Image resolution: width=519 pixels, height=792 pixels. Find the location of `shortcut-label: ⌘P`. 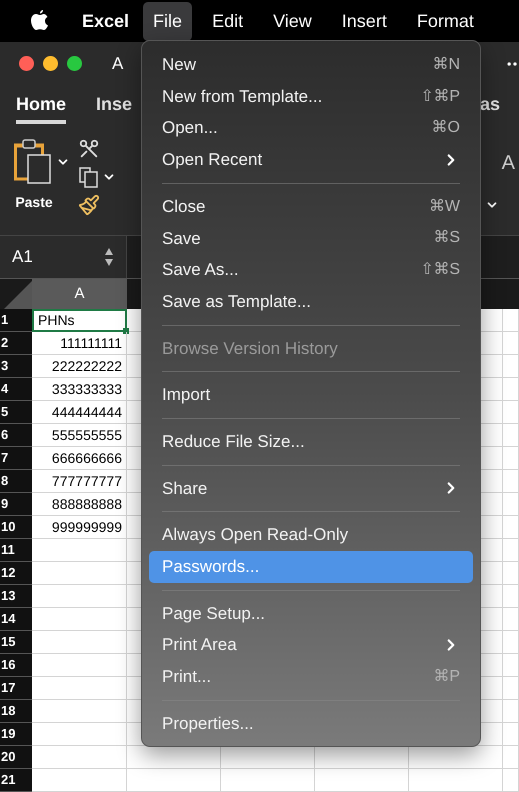

shortcut-label: ⌘P is located at coordinates (446, 676).